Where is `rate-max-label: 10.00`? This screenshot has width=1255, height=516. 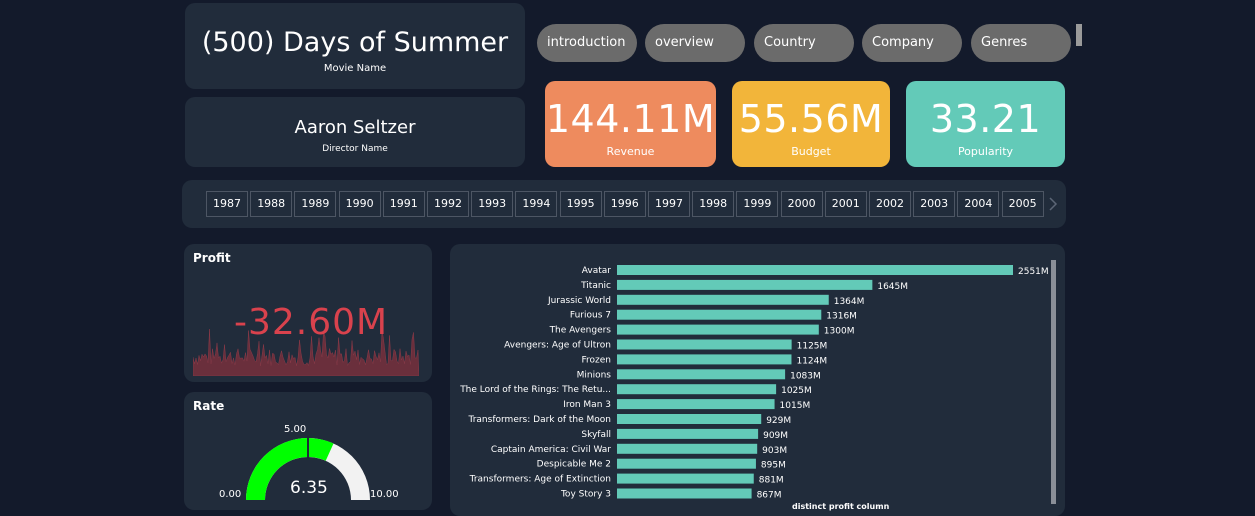 rate-max-label: 10.00 is located at coordinates (384, 494).